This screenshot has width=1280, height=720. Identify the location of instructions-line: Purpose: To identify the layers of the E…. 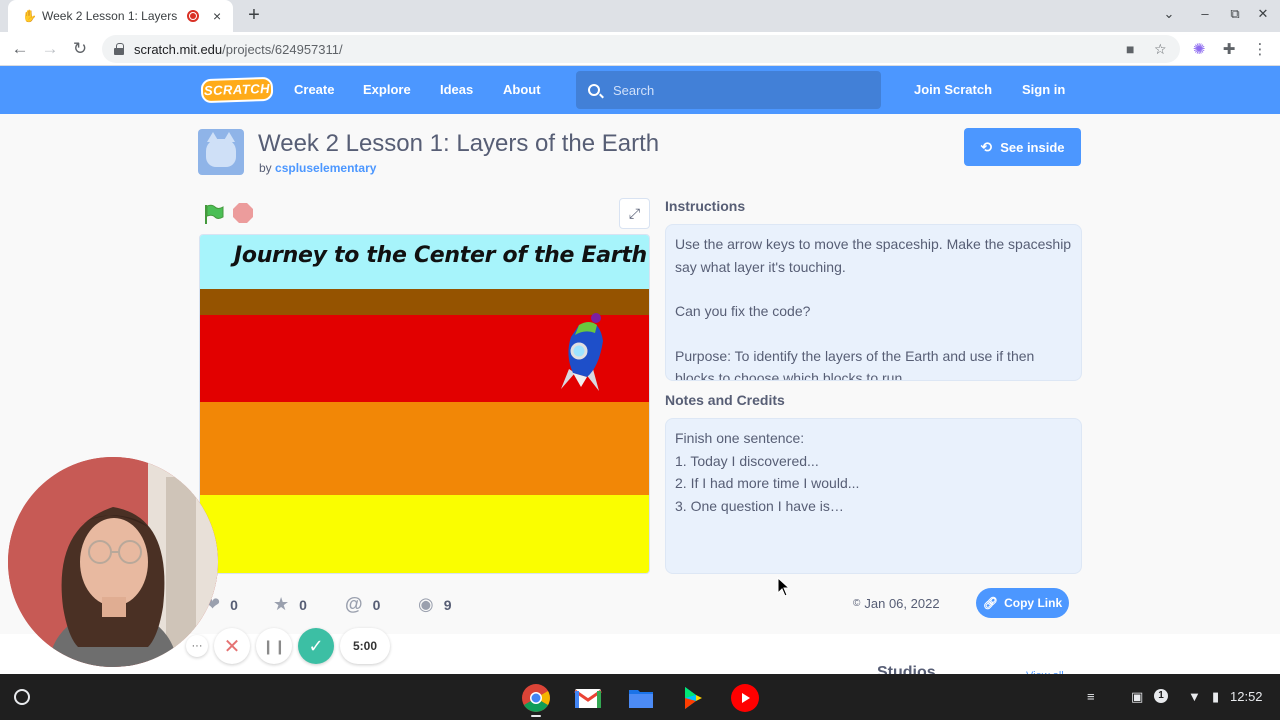
(855, 364).